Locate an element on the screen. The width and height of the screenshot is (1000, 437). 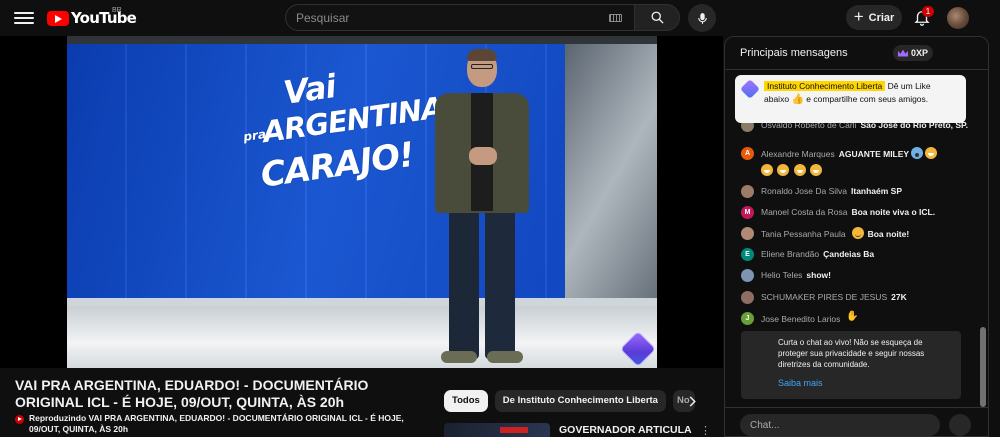
create-label: Criar is located at coordinates (881, 17).